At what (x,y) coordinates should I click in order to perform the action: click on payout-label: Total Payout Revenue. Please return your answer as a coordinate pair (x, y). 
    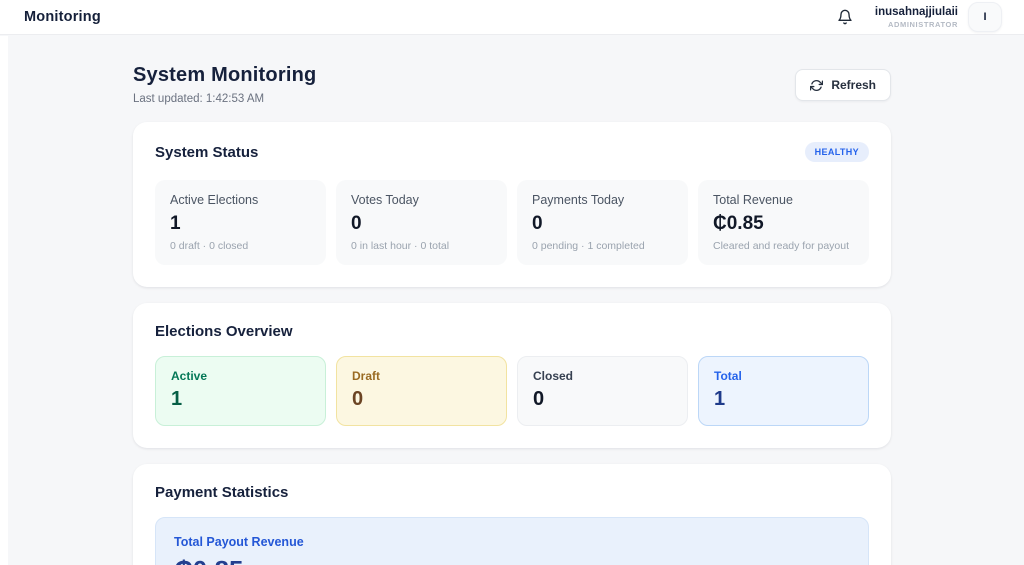
    Looking at the image, I should click on (239, 542).